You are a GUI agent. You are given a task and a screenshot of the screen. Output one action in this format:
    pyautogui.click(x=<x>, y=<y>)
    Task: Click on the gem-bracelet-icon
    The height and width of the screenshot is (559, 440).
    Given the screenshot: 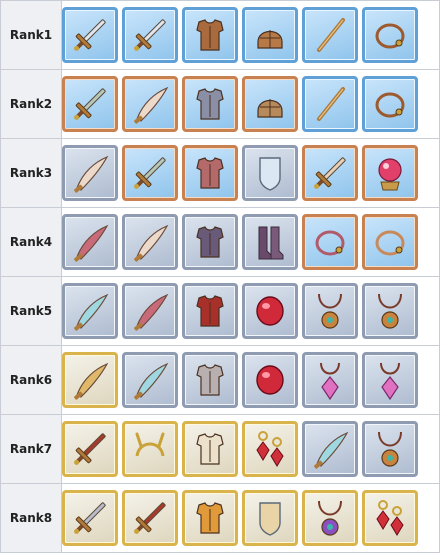 What is the action you would take?
    pyautogui.click(x=330, y=243)
    